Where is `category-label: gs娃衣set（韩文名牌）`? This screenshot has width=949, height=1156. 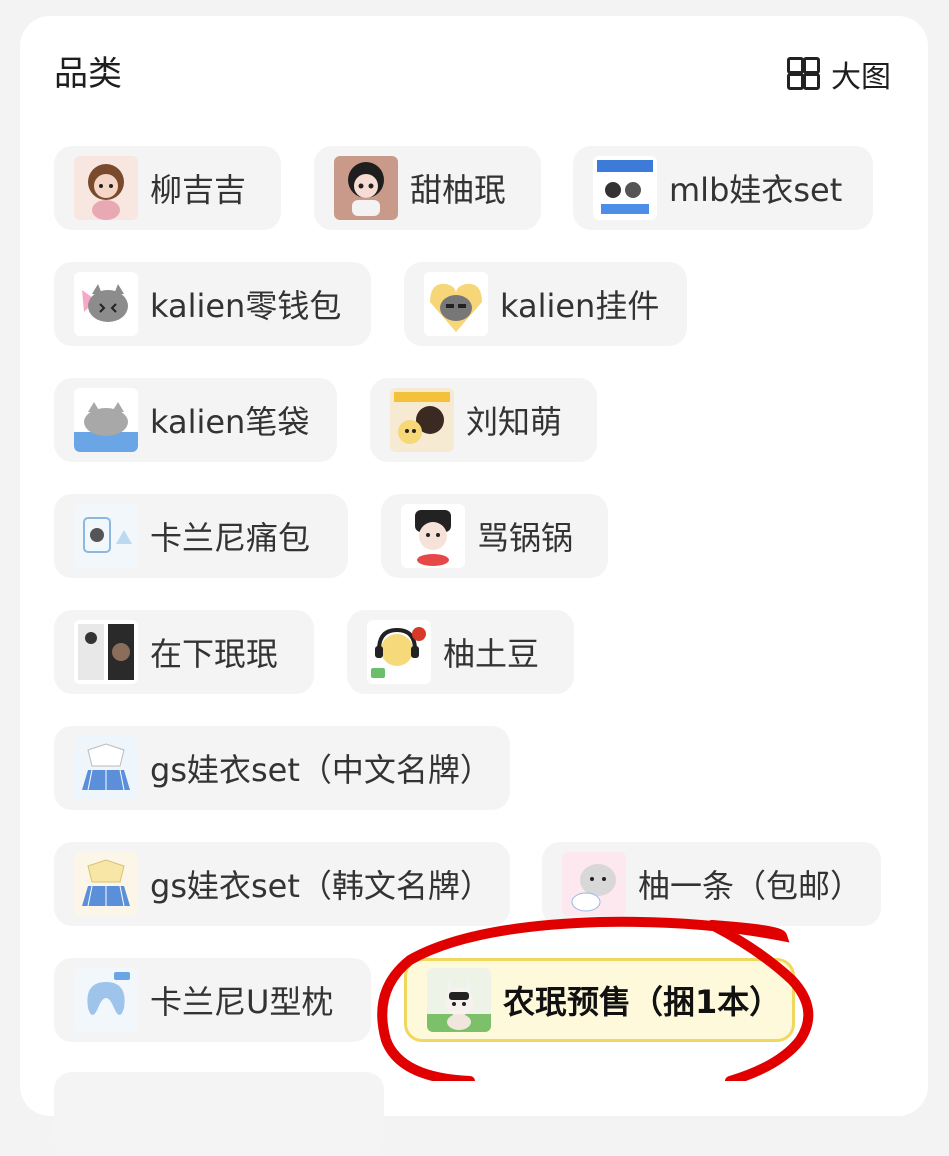
category-label: gs娃衣set（韩文名牌） is located at coordinates (321, 886).